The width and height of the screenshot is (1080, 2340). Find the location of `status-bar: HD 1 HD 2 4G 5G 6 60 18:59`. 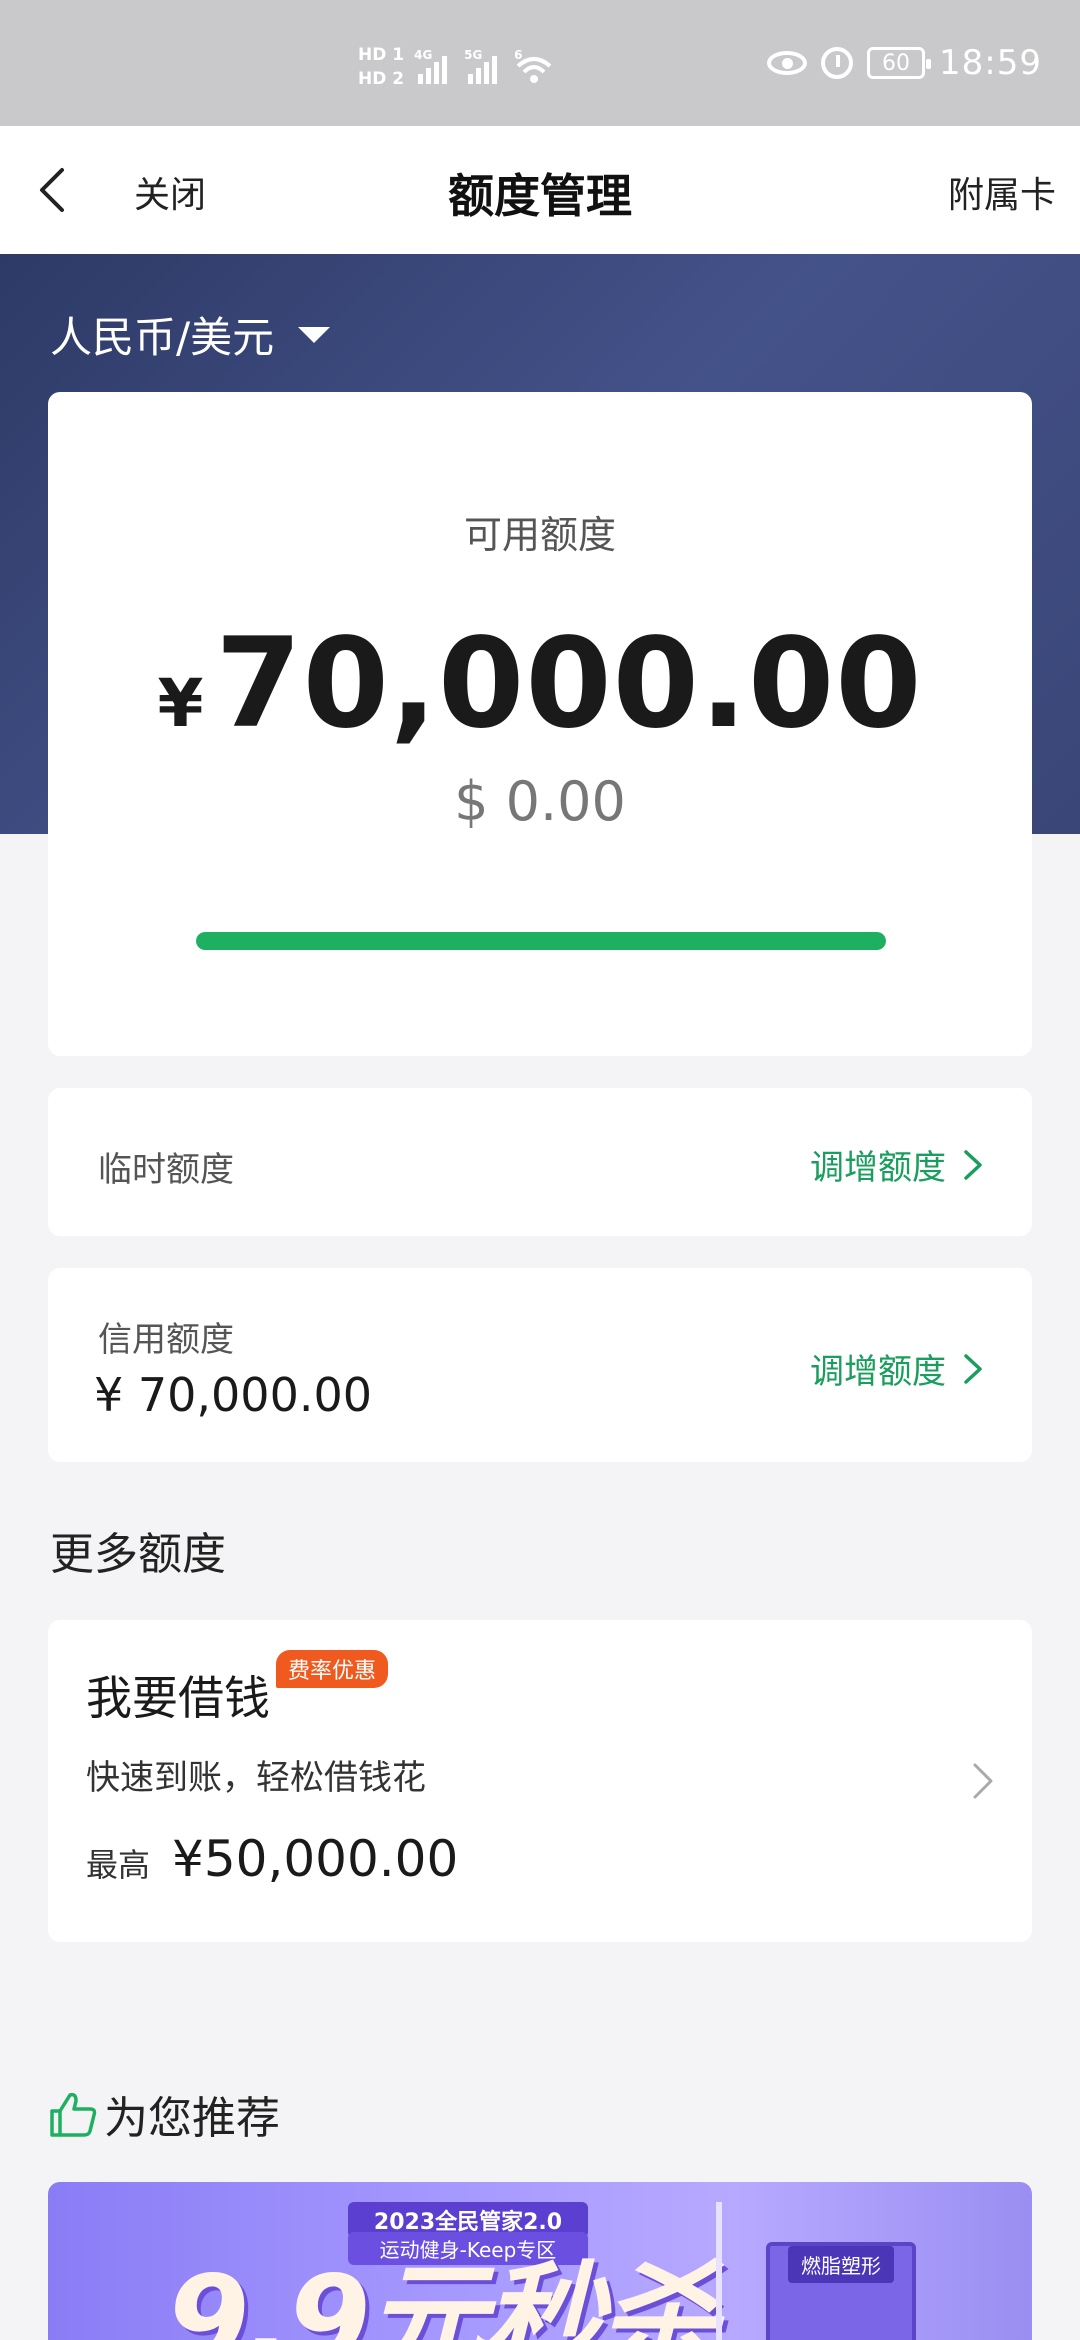

status-bar: HD 1 HD 2 4G 5G 6 60 18:59 is located at coordinates (540, 63).